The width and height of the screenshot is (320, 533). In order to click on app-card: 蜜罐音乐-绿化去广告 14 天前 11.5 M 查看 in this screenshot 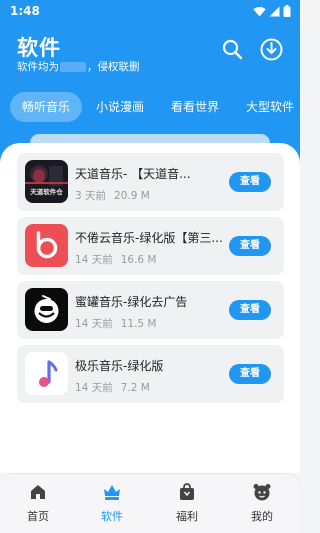, I will do `click(150, 310)`.